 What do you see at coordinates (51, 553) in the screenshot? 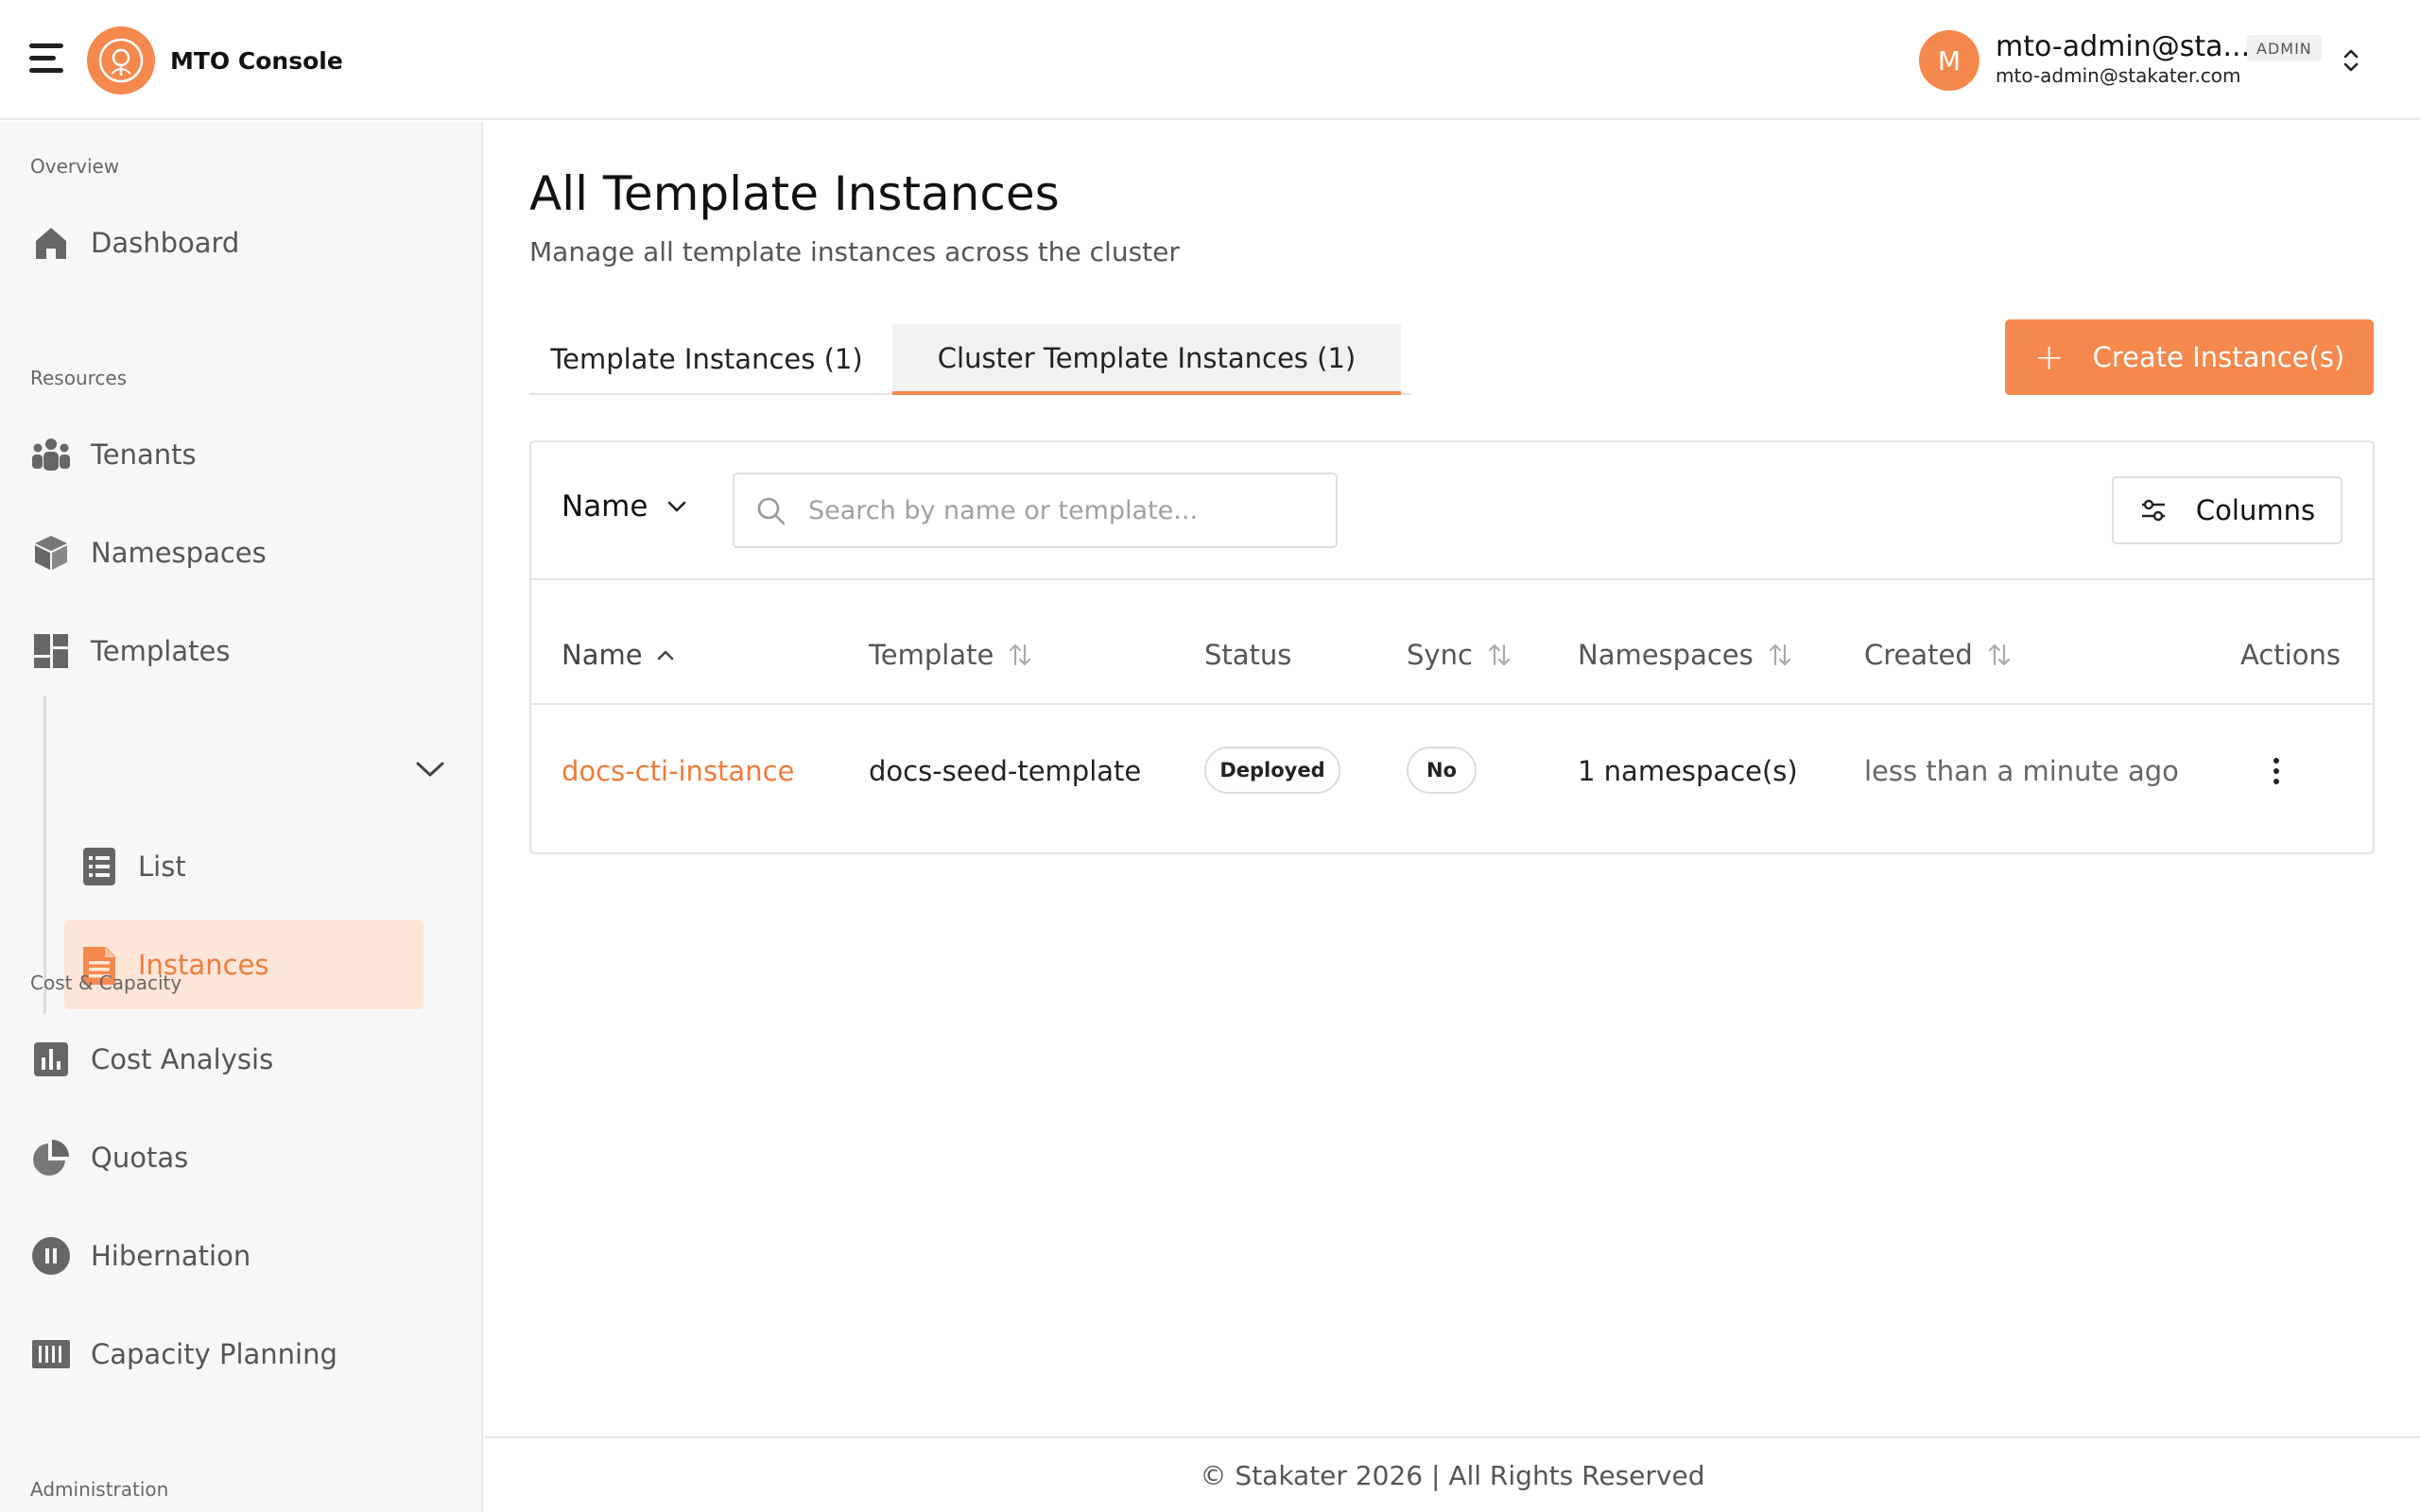
I see `cube-icon` at bounding box center [51, 553].